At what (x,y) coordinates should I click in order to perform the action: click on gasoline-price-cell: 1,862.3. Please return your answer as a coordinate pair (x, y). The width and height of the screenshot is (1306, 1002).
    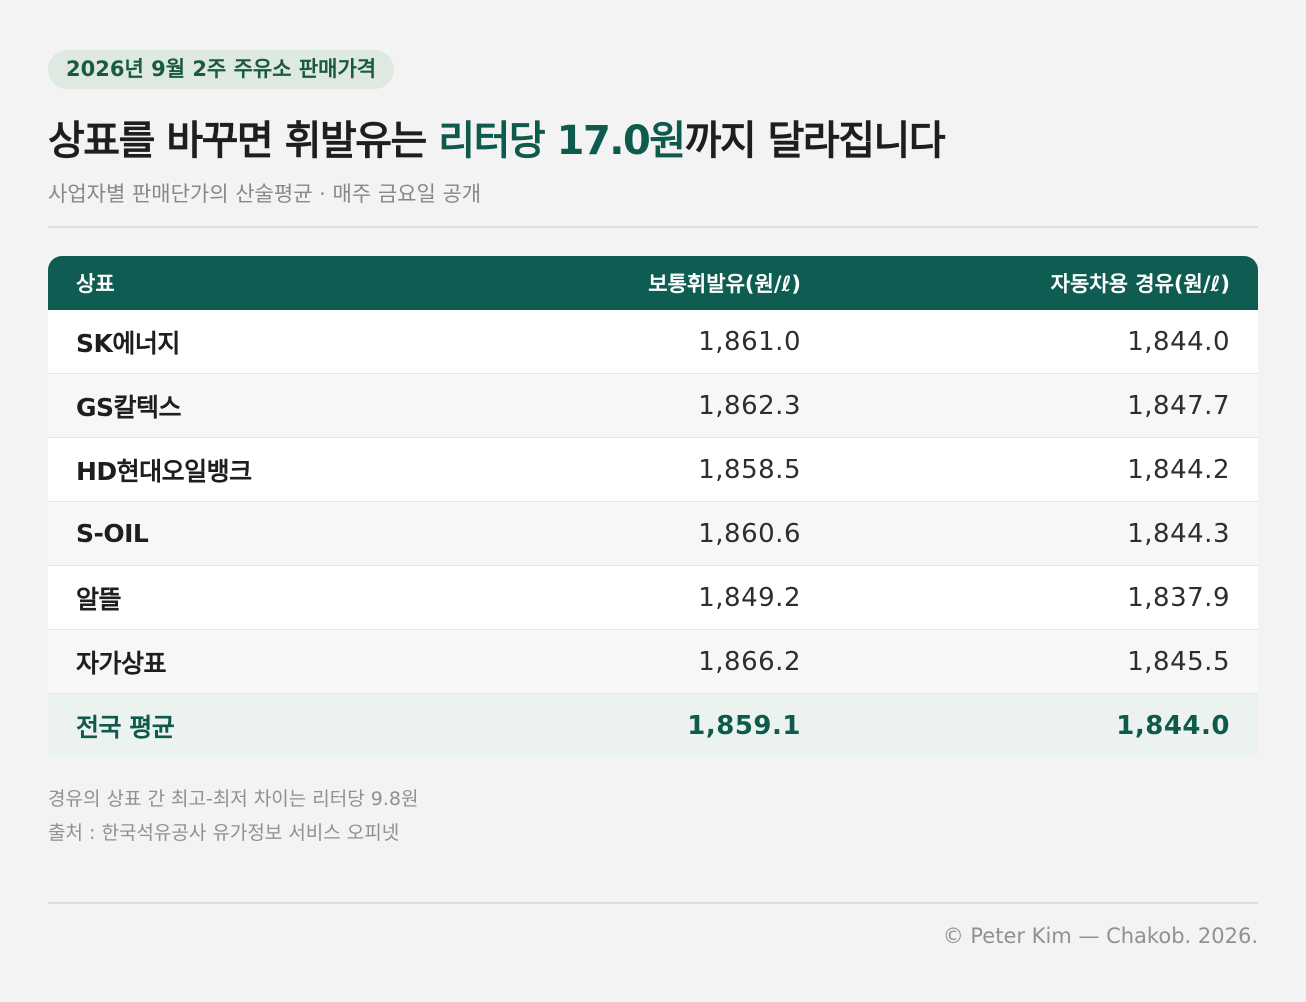
    Looking at the image, I should click on (749, 405).